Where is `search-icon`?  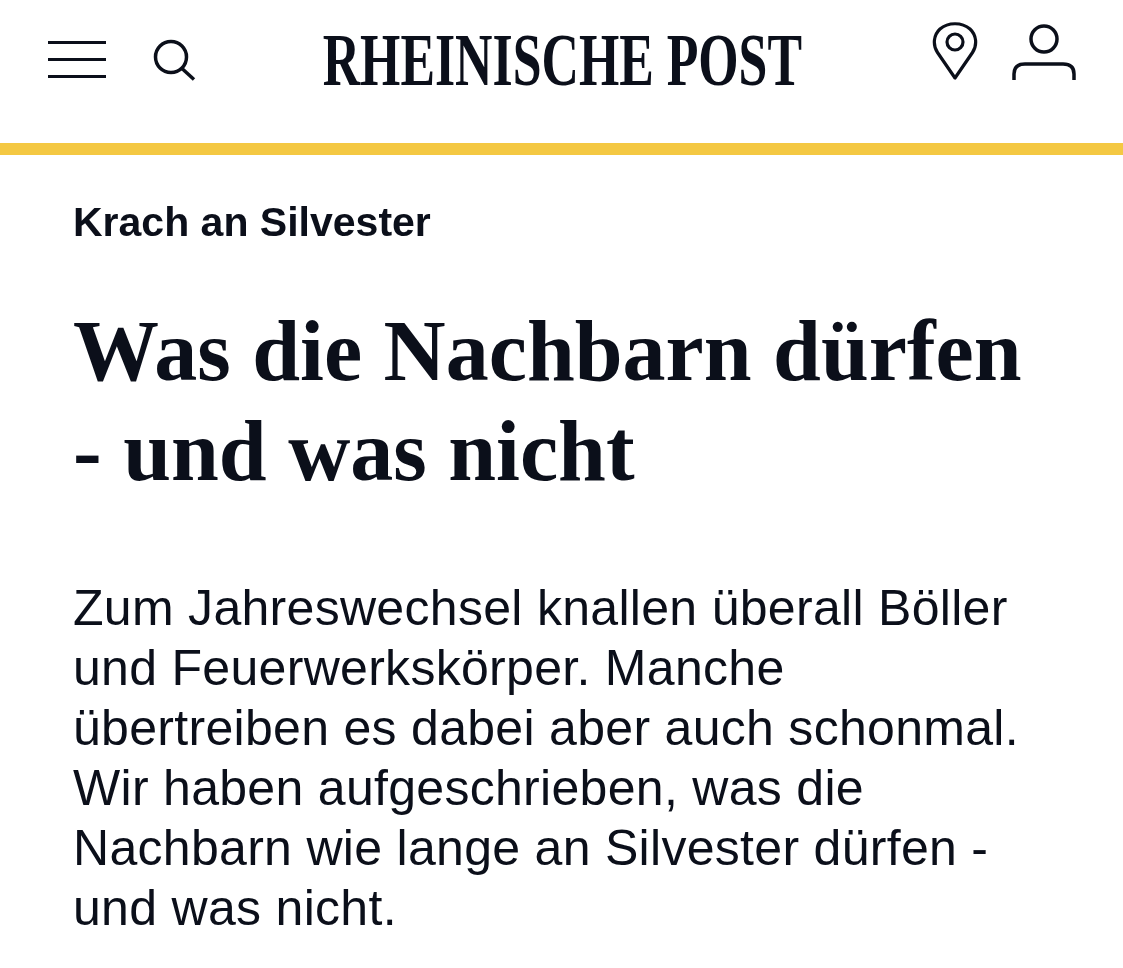 search-icon is located at coordinates (174, 59).